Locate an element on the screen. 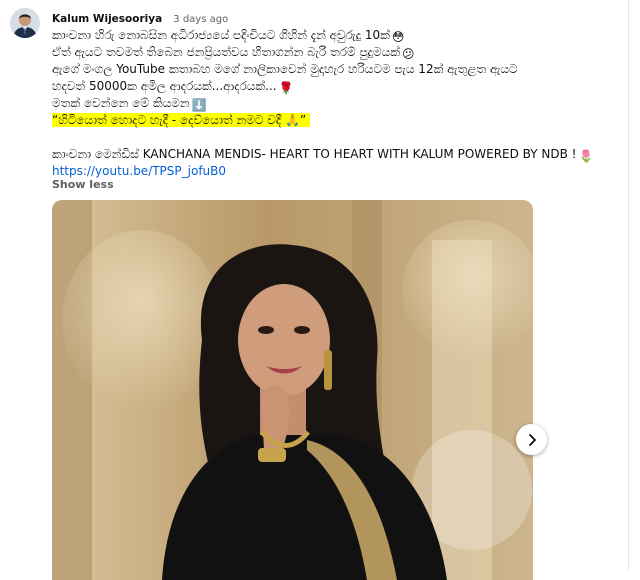 The image size is (640, 580). tulip-emoji-icon: 🌷 is located at coordinates (586, 156).